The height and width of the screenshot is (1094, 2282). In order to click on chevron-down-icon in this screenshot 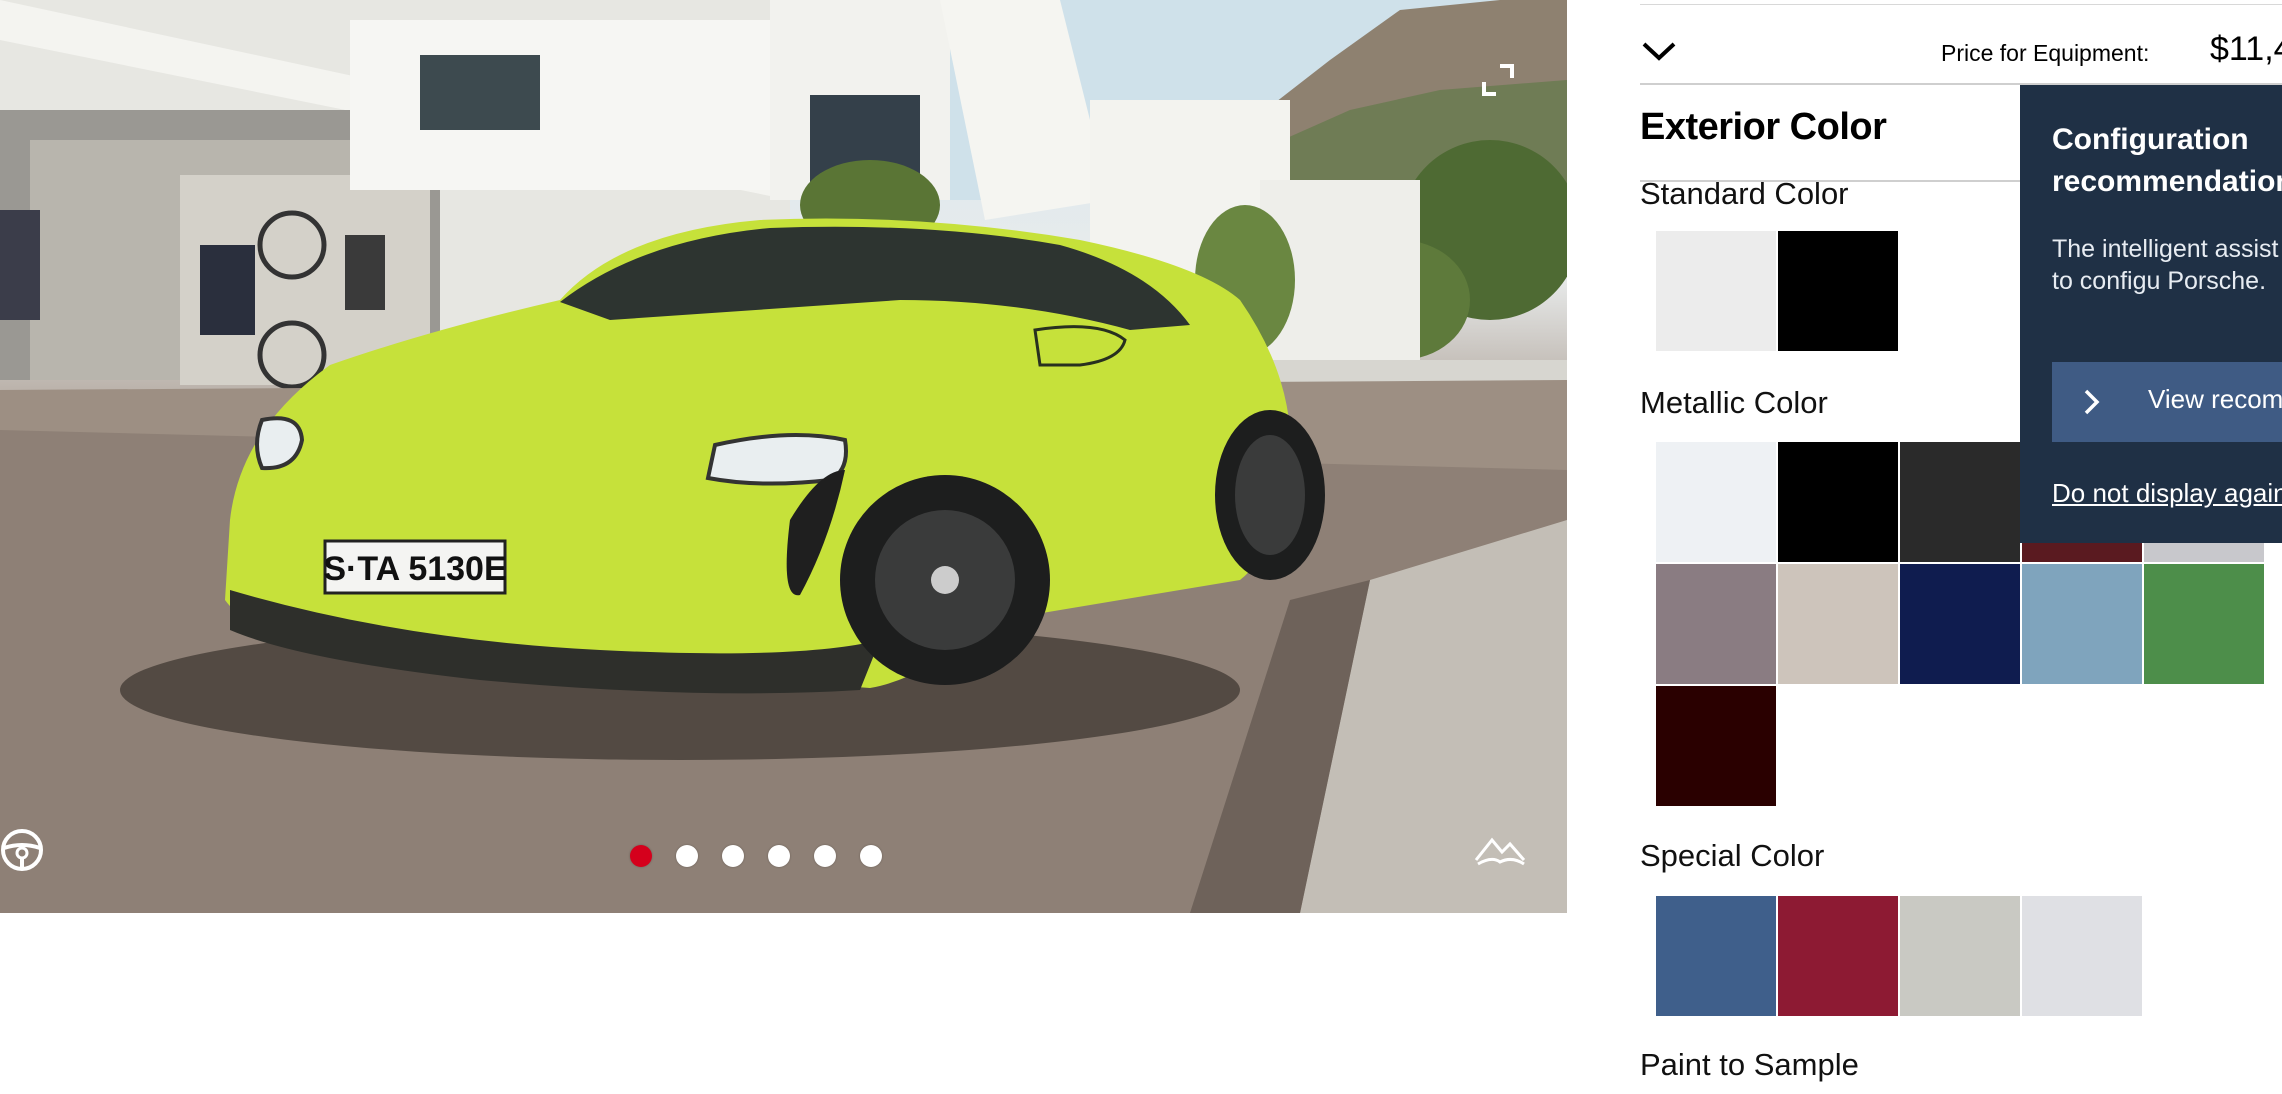, I will do `click(1659, 51)`.